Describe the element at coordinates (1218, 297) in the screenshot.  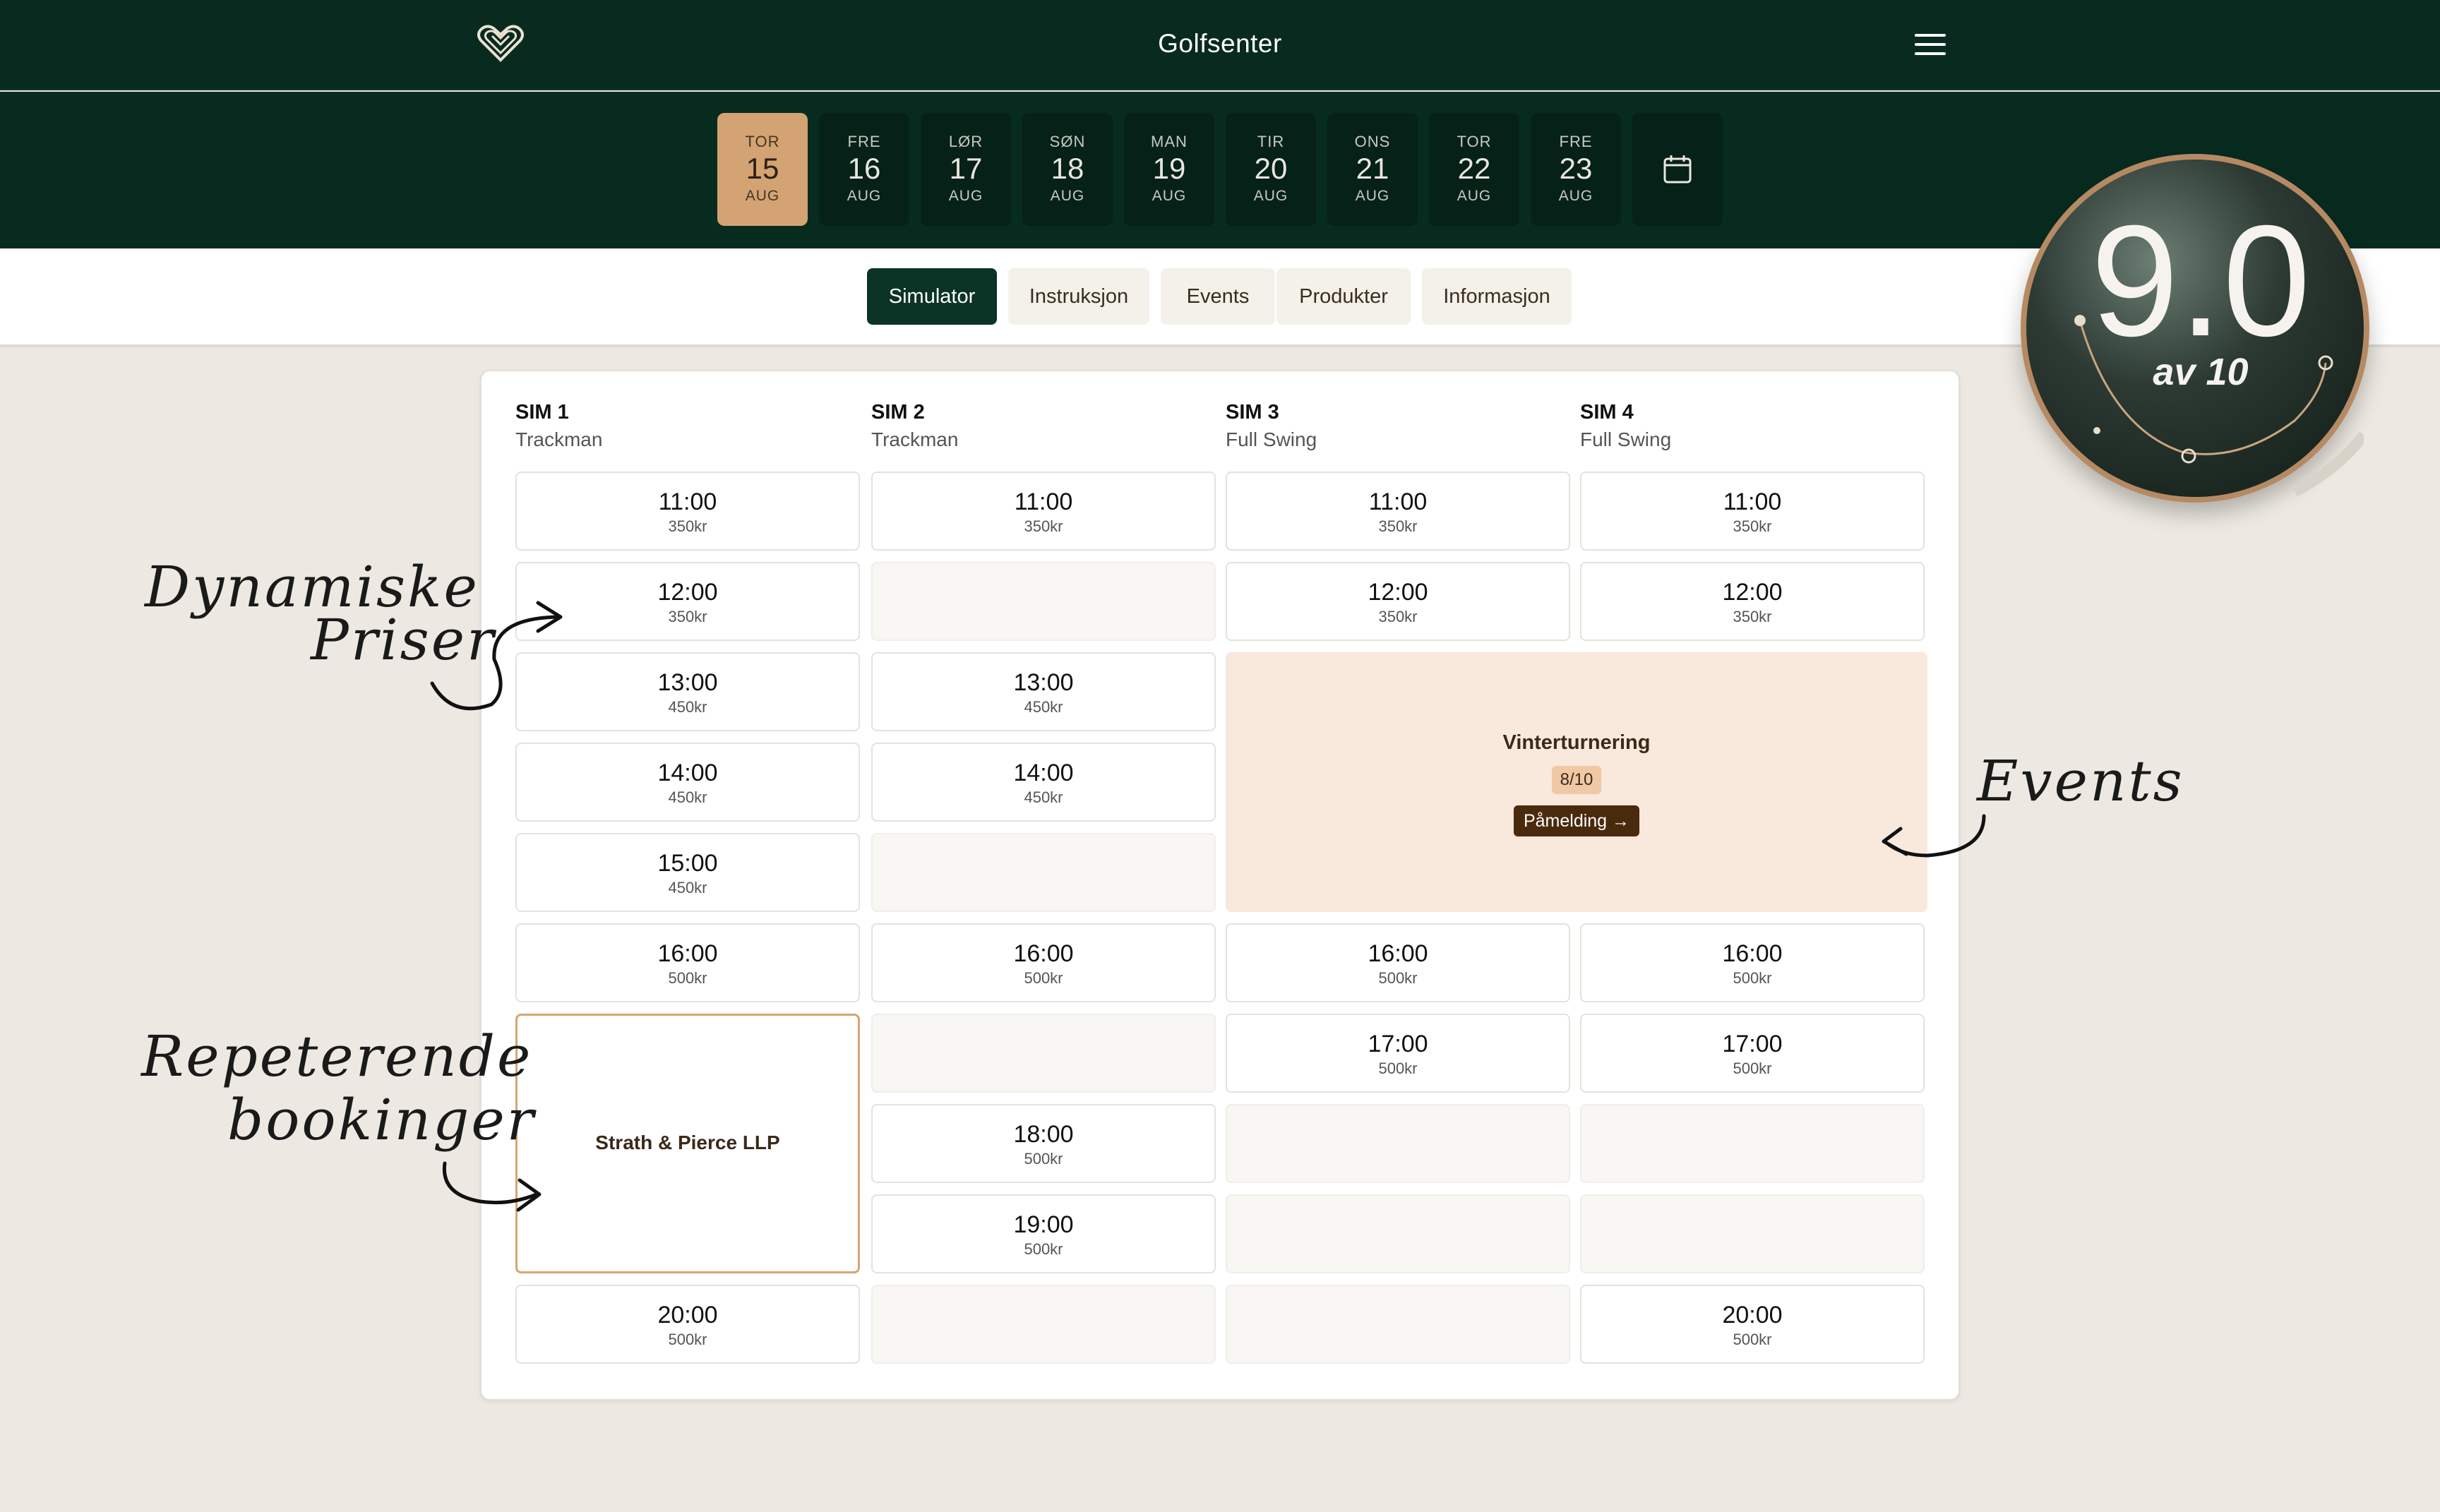
I see `tab-events: Events` at that location.